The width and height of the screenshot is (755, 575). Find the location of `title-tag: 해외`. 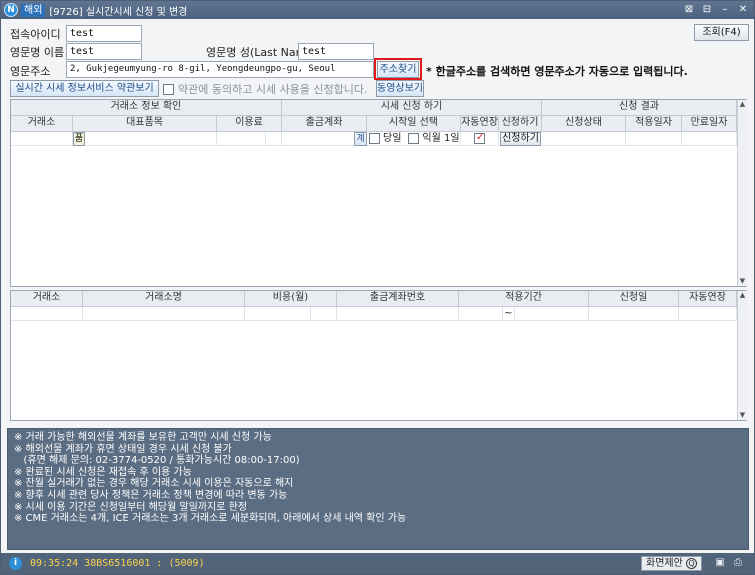

title-tag: 해외 is located at coordinates (33, 10).